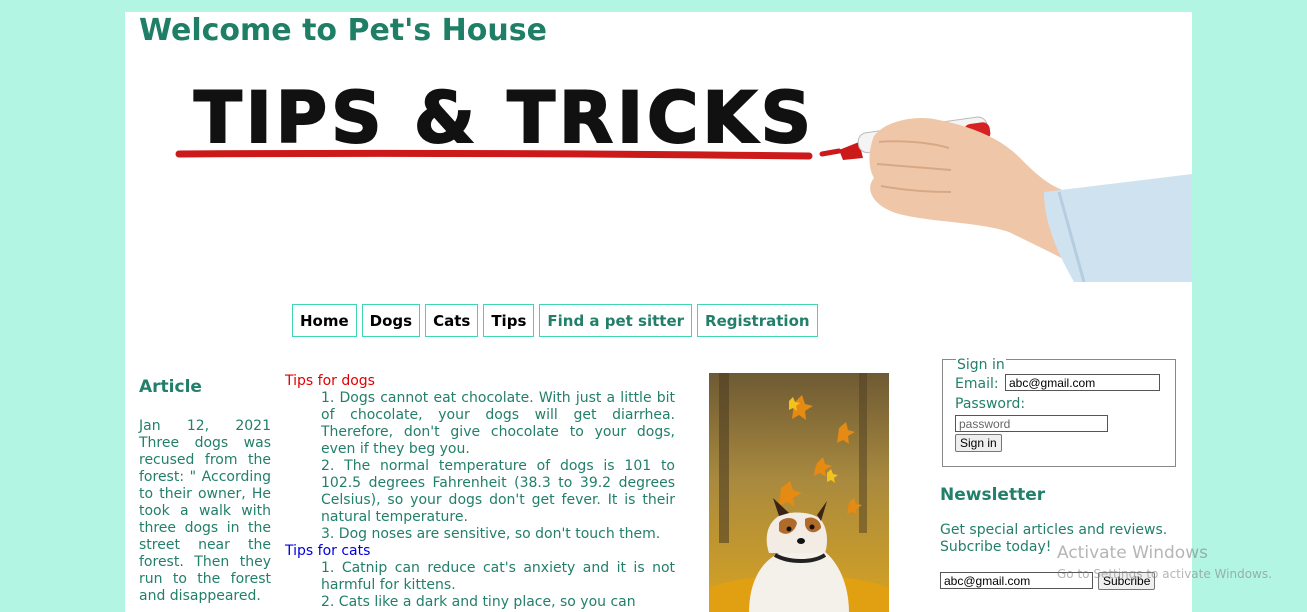  Describe the element at coordinates (1016, 580) in the screenshot. I see `newsletter-email-input` at that location.